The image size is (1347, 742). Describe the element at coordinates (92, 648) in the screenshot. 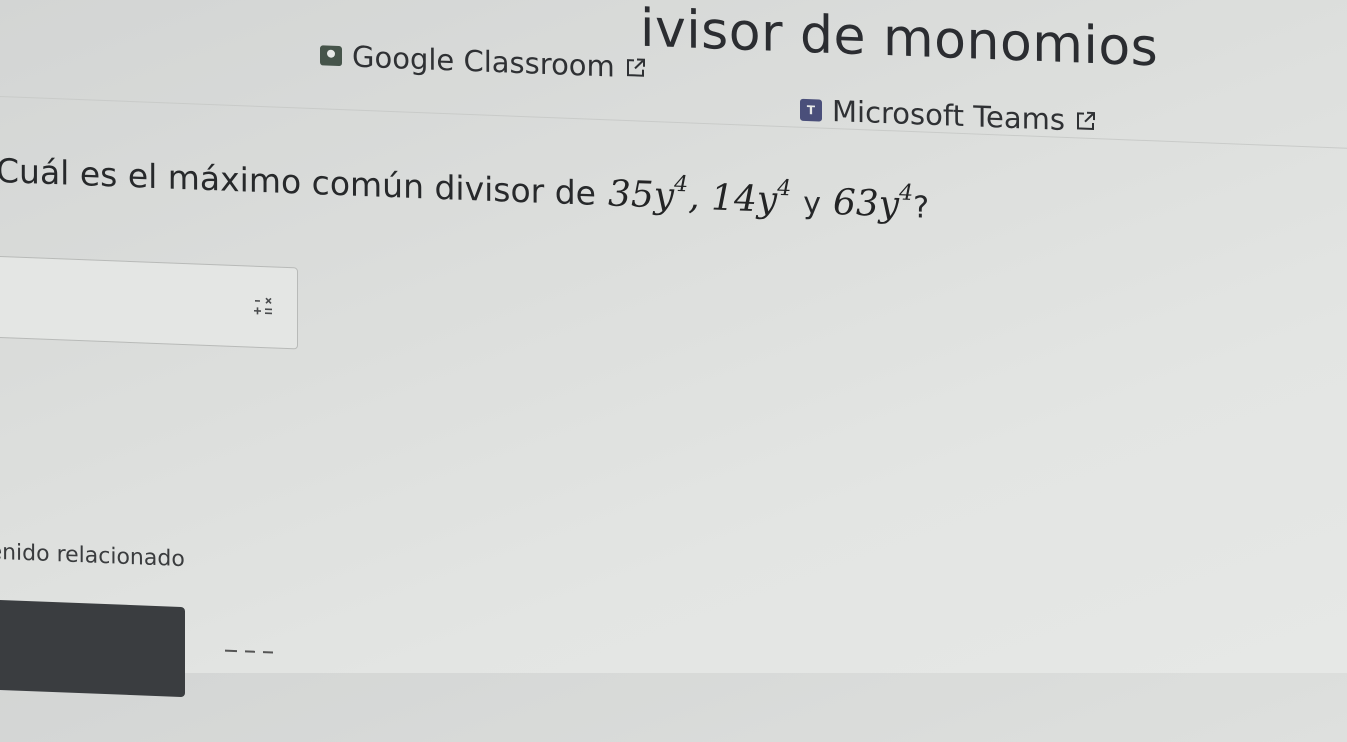

I see `related-content-card` at that location.